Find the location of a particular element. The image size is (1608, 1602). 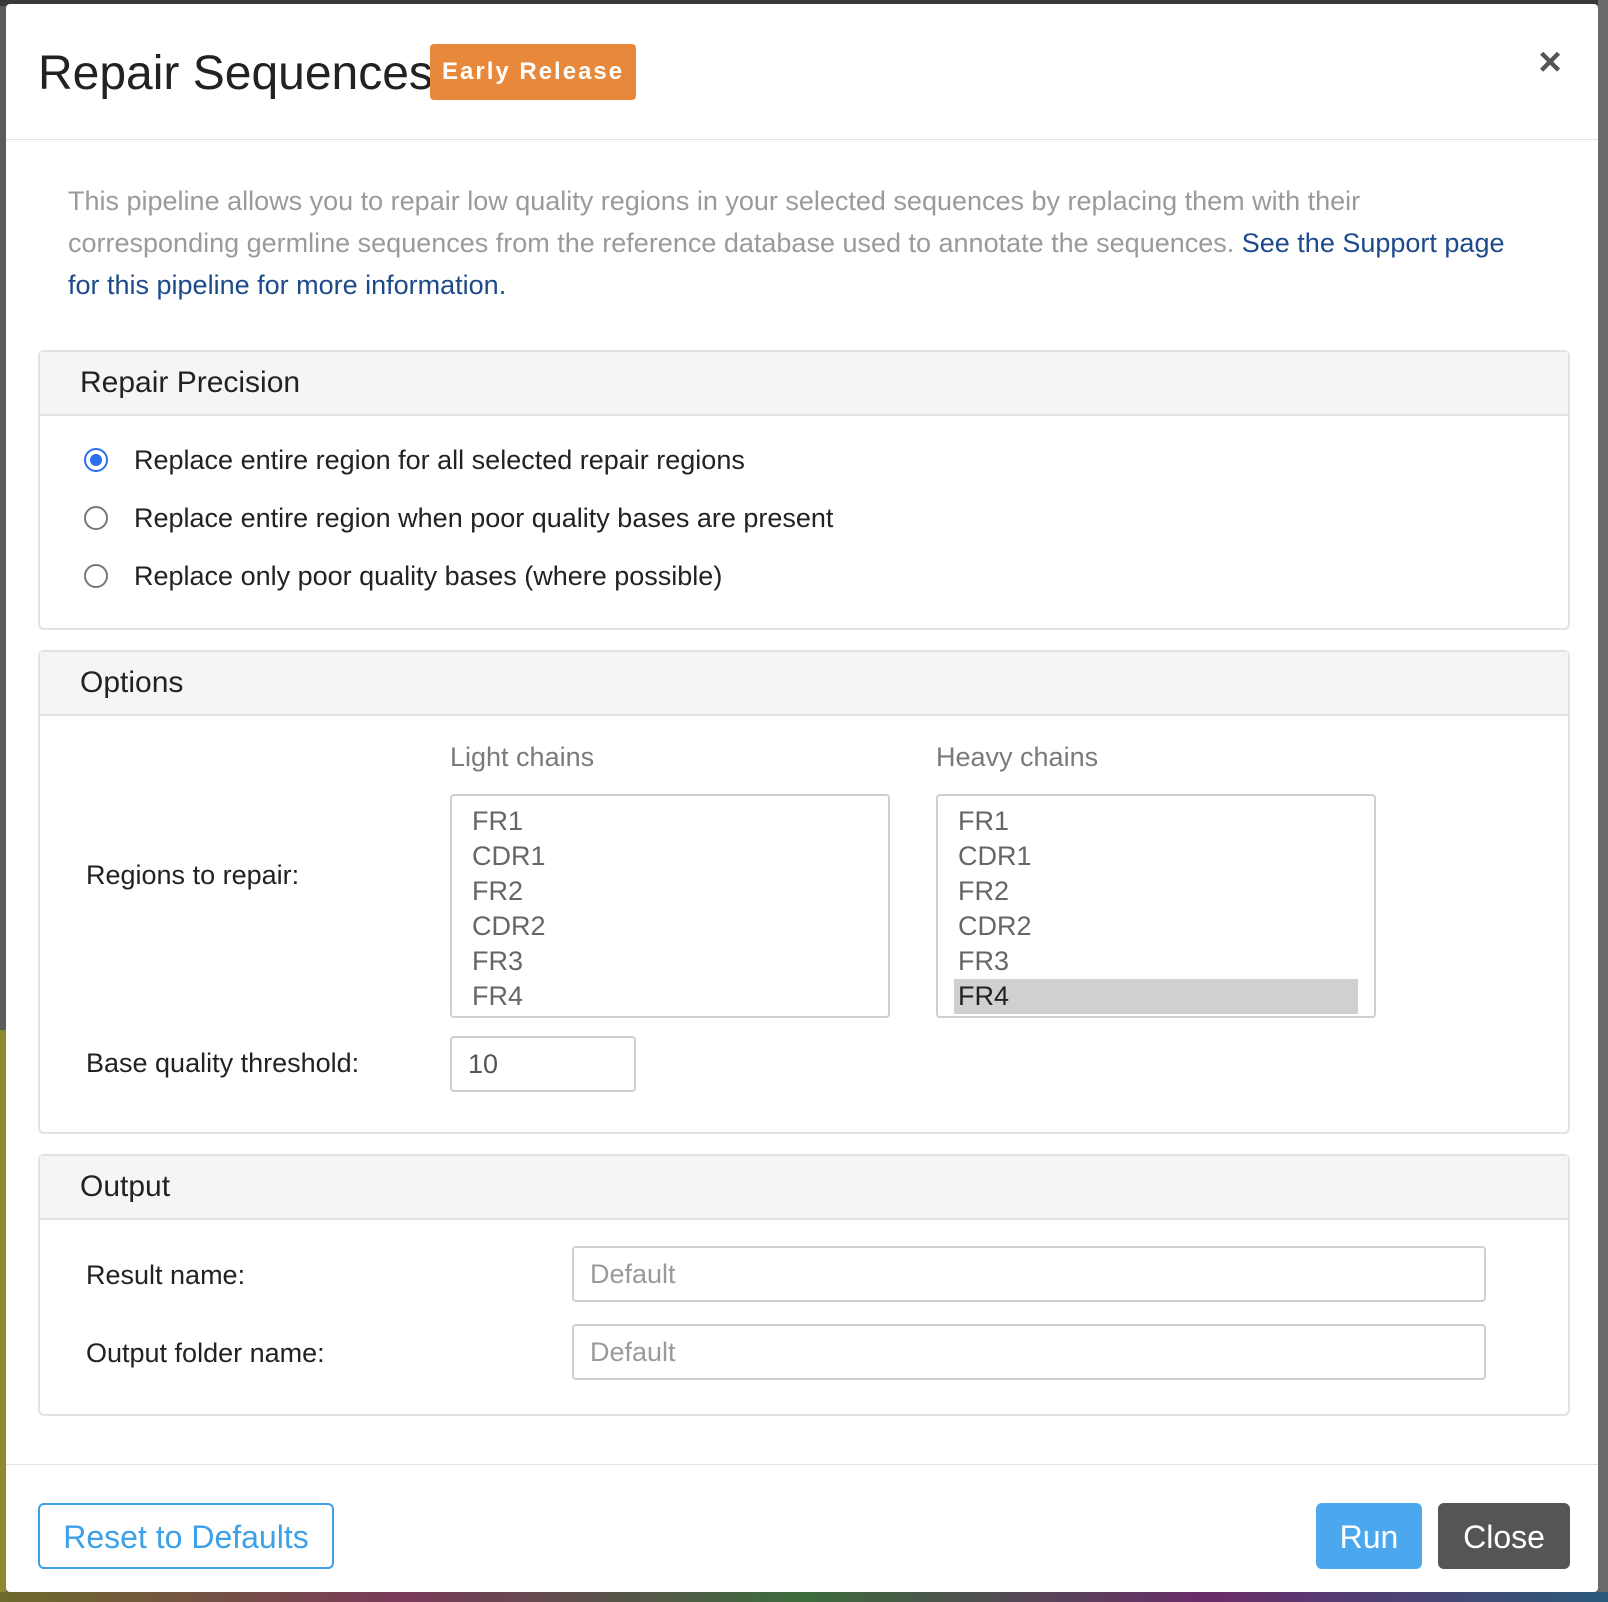

dialog-header: Repair Sequences Early Release × is located at coordinates (802, 72).